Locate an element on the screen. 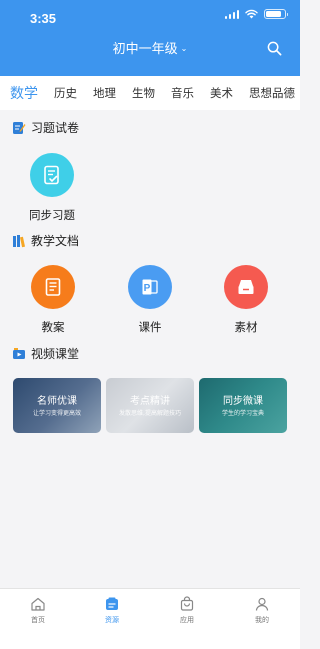  section-documents-header: 教学文档 is located at coordinates (45, 240).